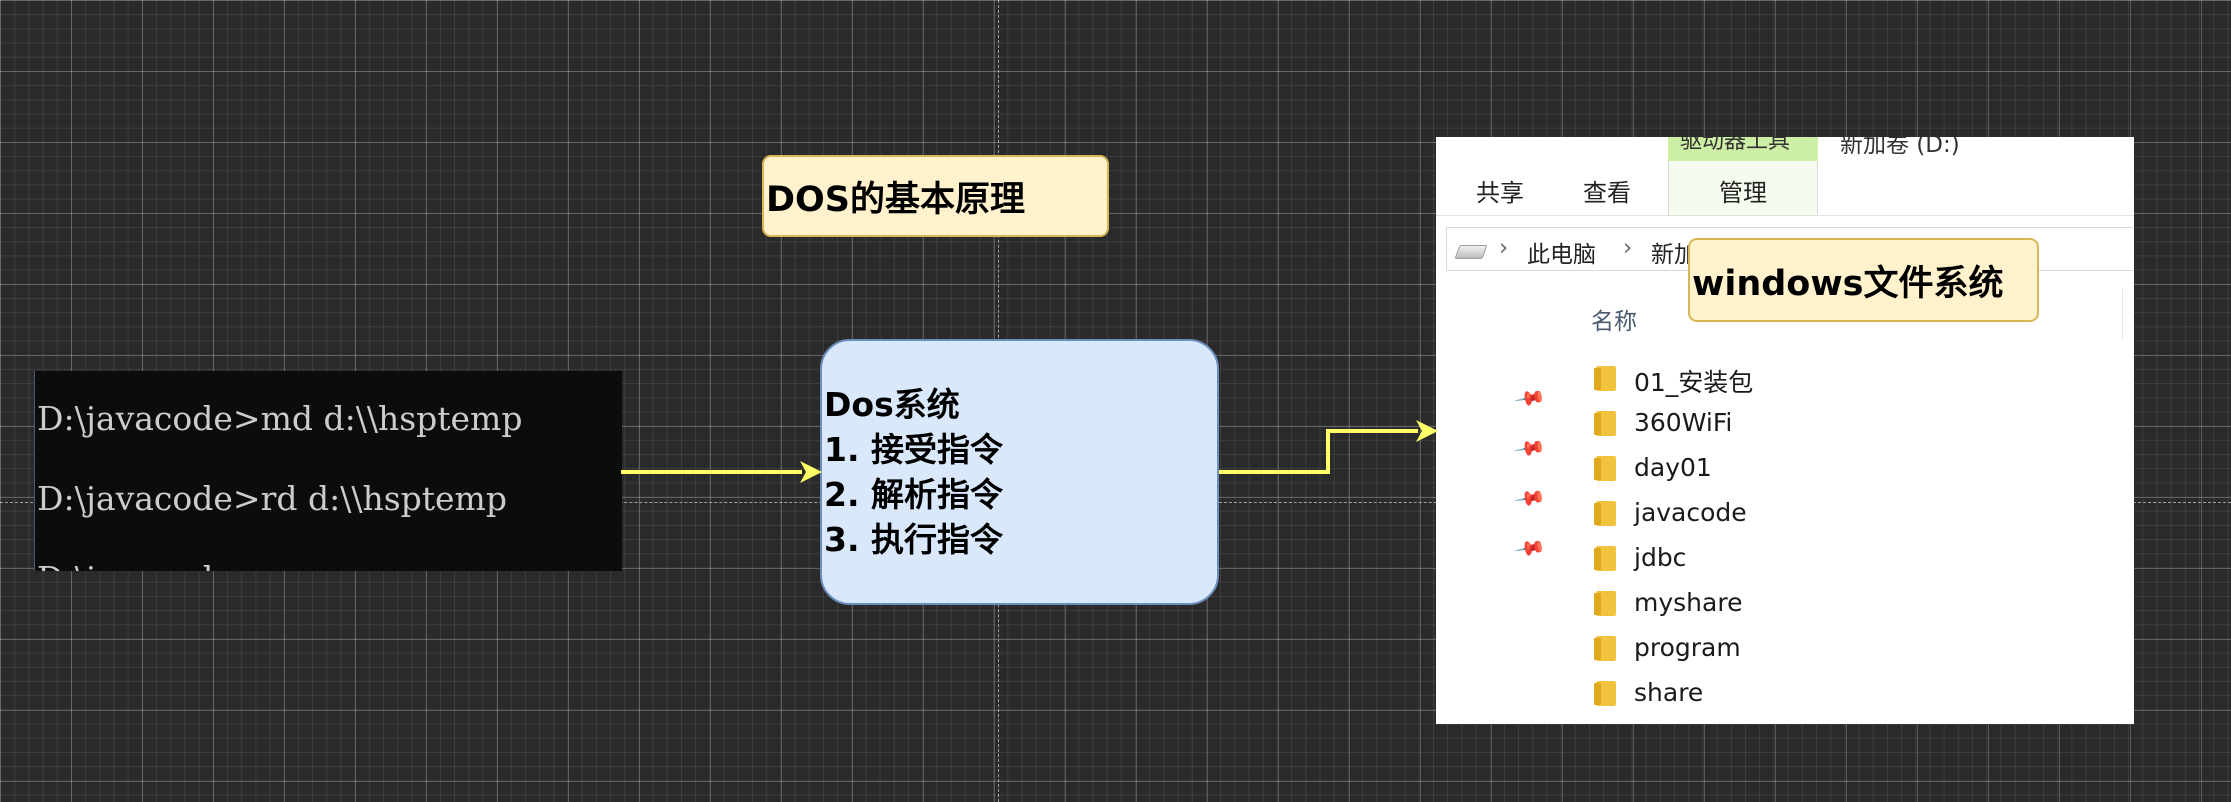 The height and width of the screenshot is (802, 2231). I want to click on connector-arrows, so click(1029, 451).